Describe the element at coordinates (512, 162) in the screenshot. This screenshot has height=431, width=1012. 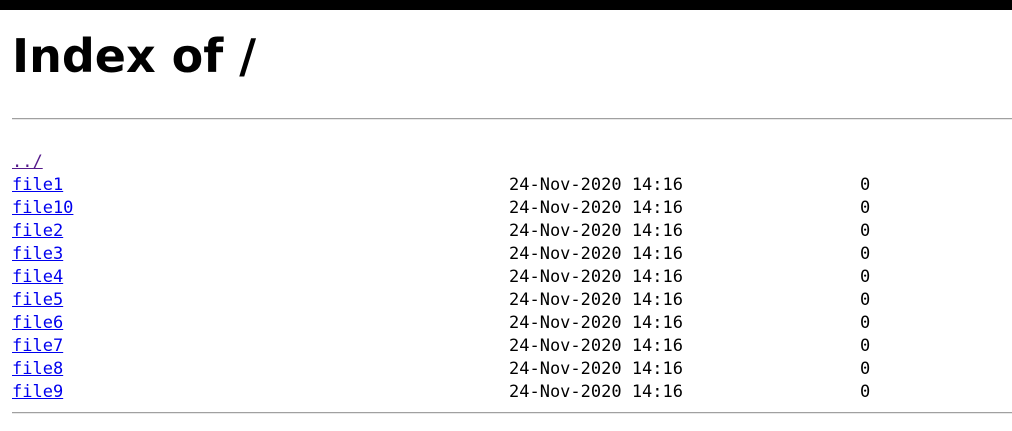
I see `parent-directory-row: ../` at that location.